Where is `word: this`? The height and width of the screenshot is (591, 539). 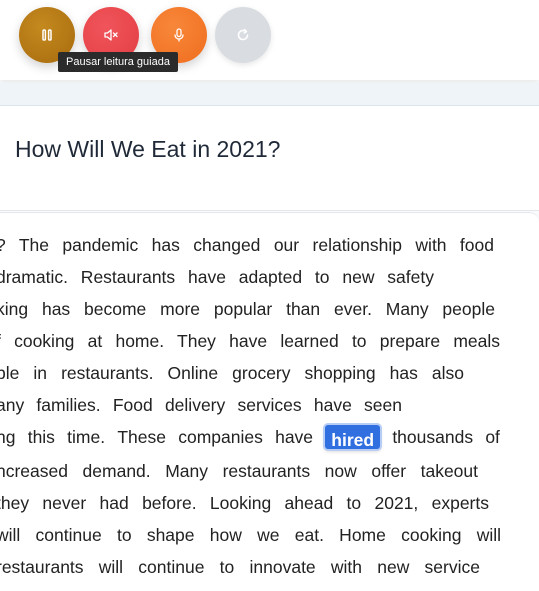 word: this is located at coordinates (41, 437).